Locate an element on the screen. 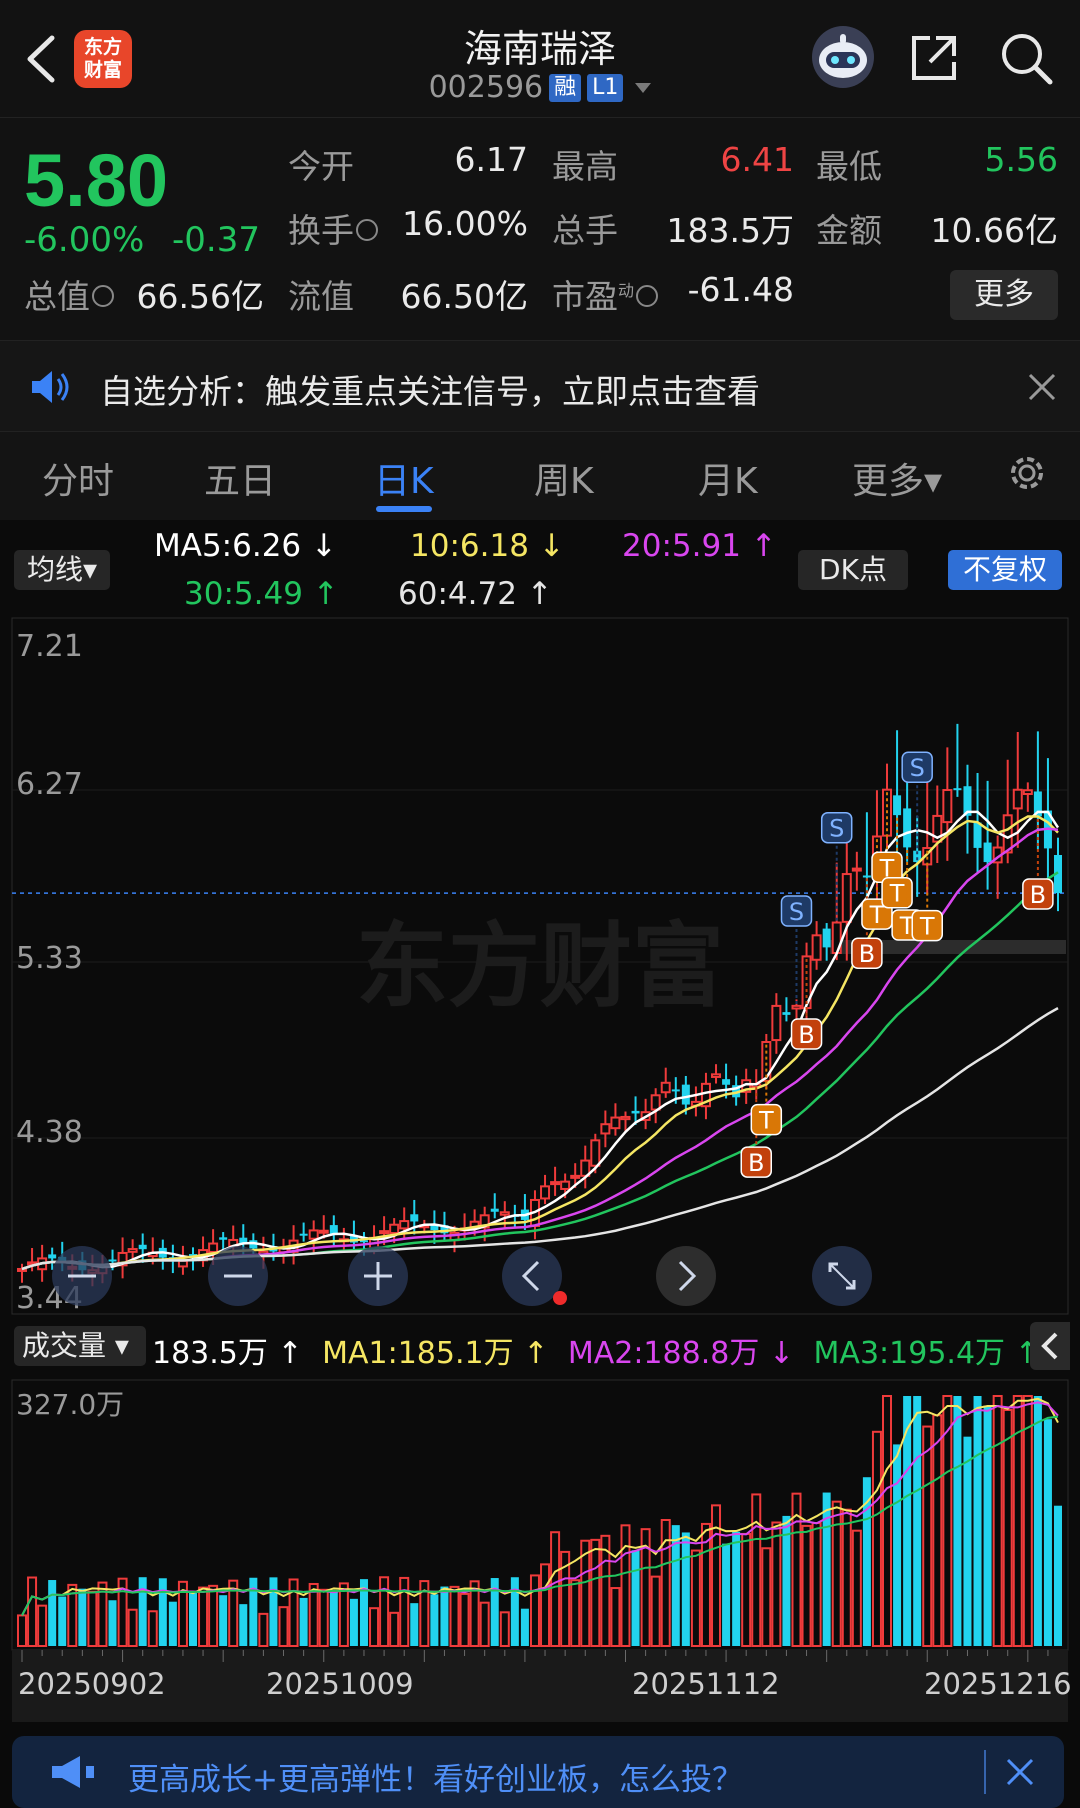 This screenshot has height=1808, width=1080. zoom-out-button is located at coordinates (82, 1276).